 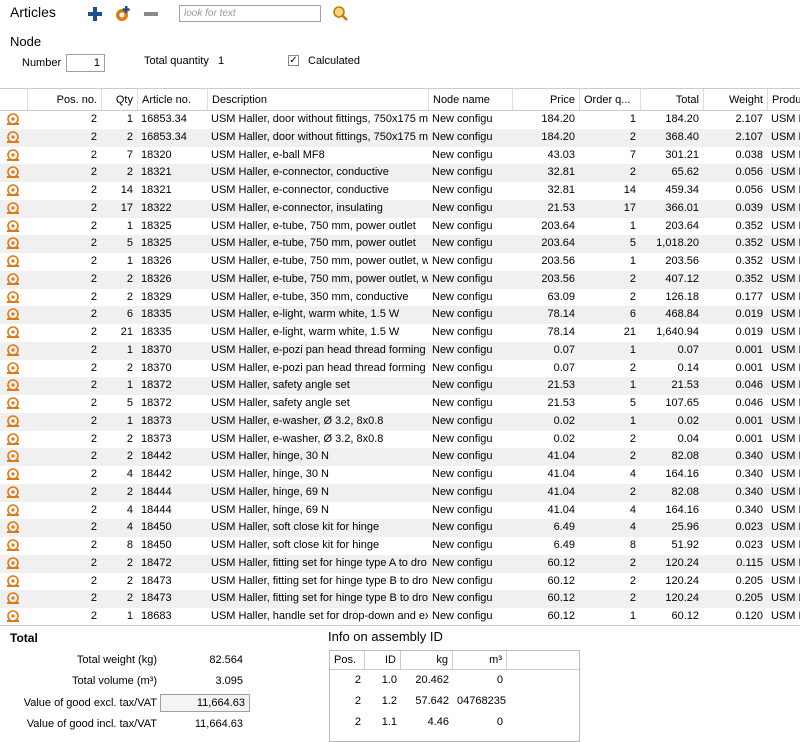 I want to click on table-cell-price: 41.04, so click(x=561, y=509).